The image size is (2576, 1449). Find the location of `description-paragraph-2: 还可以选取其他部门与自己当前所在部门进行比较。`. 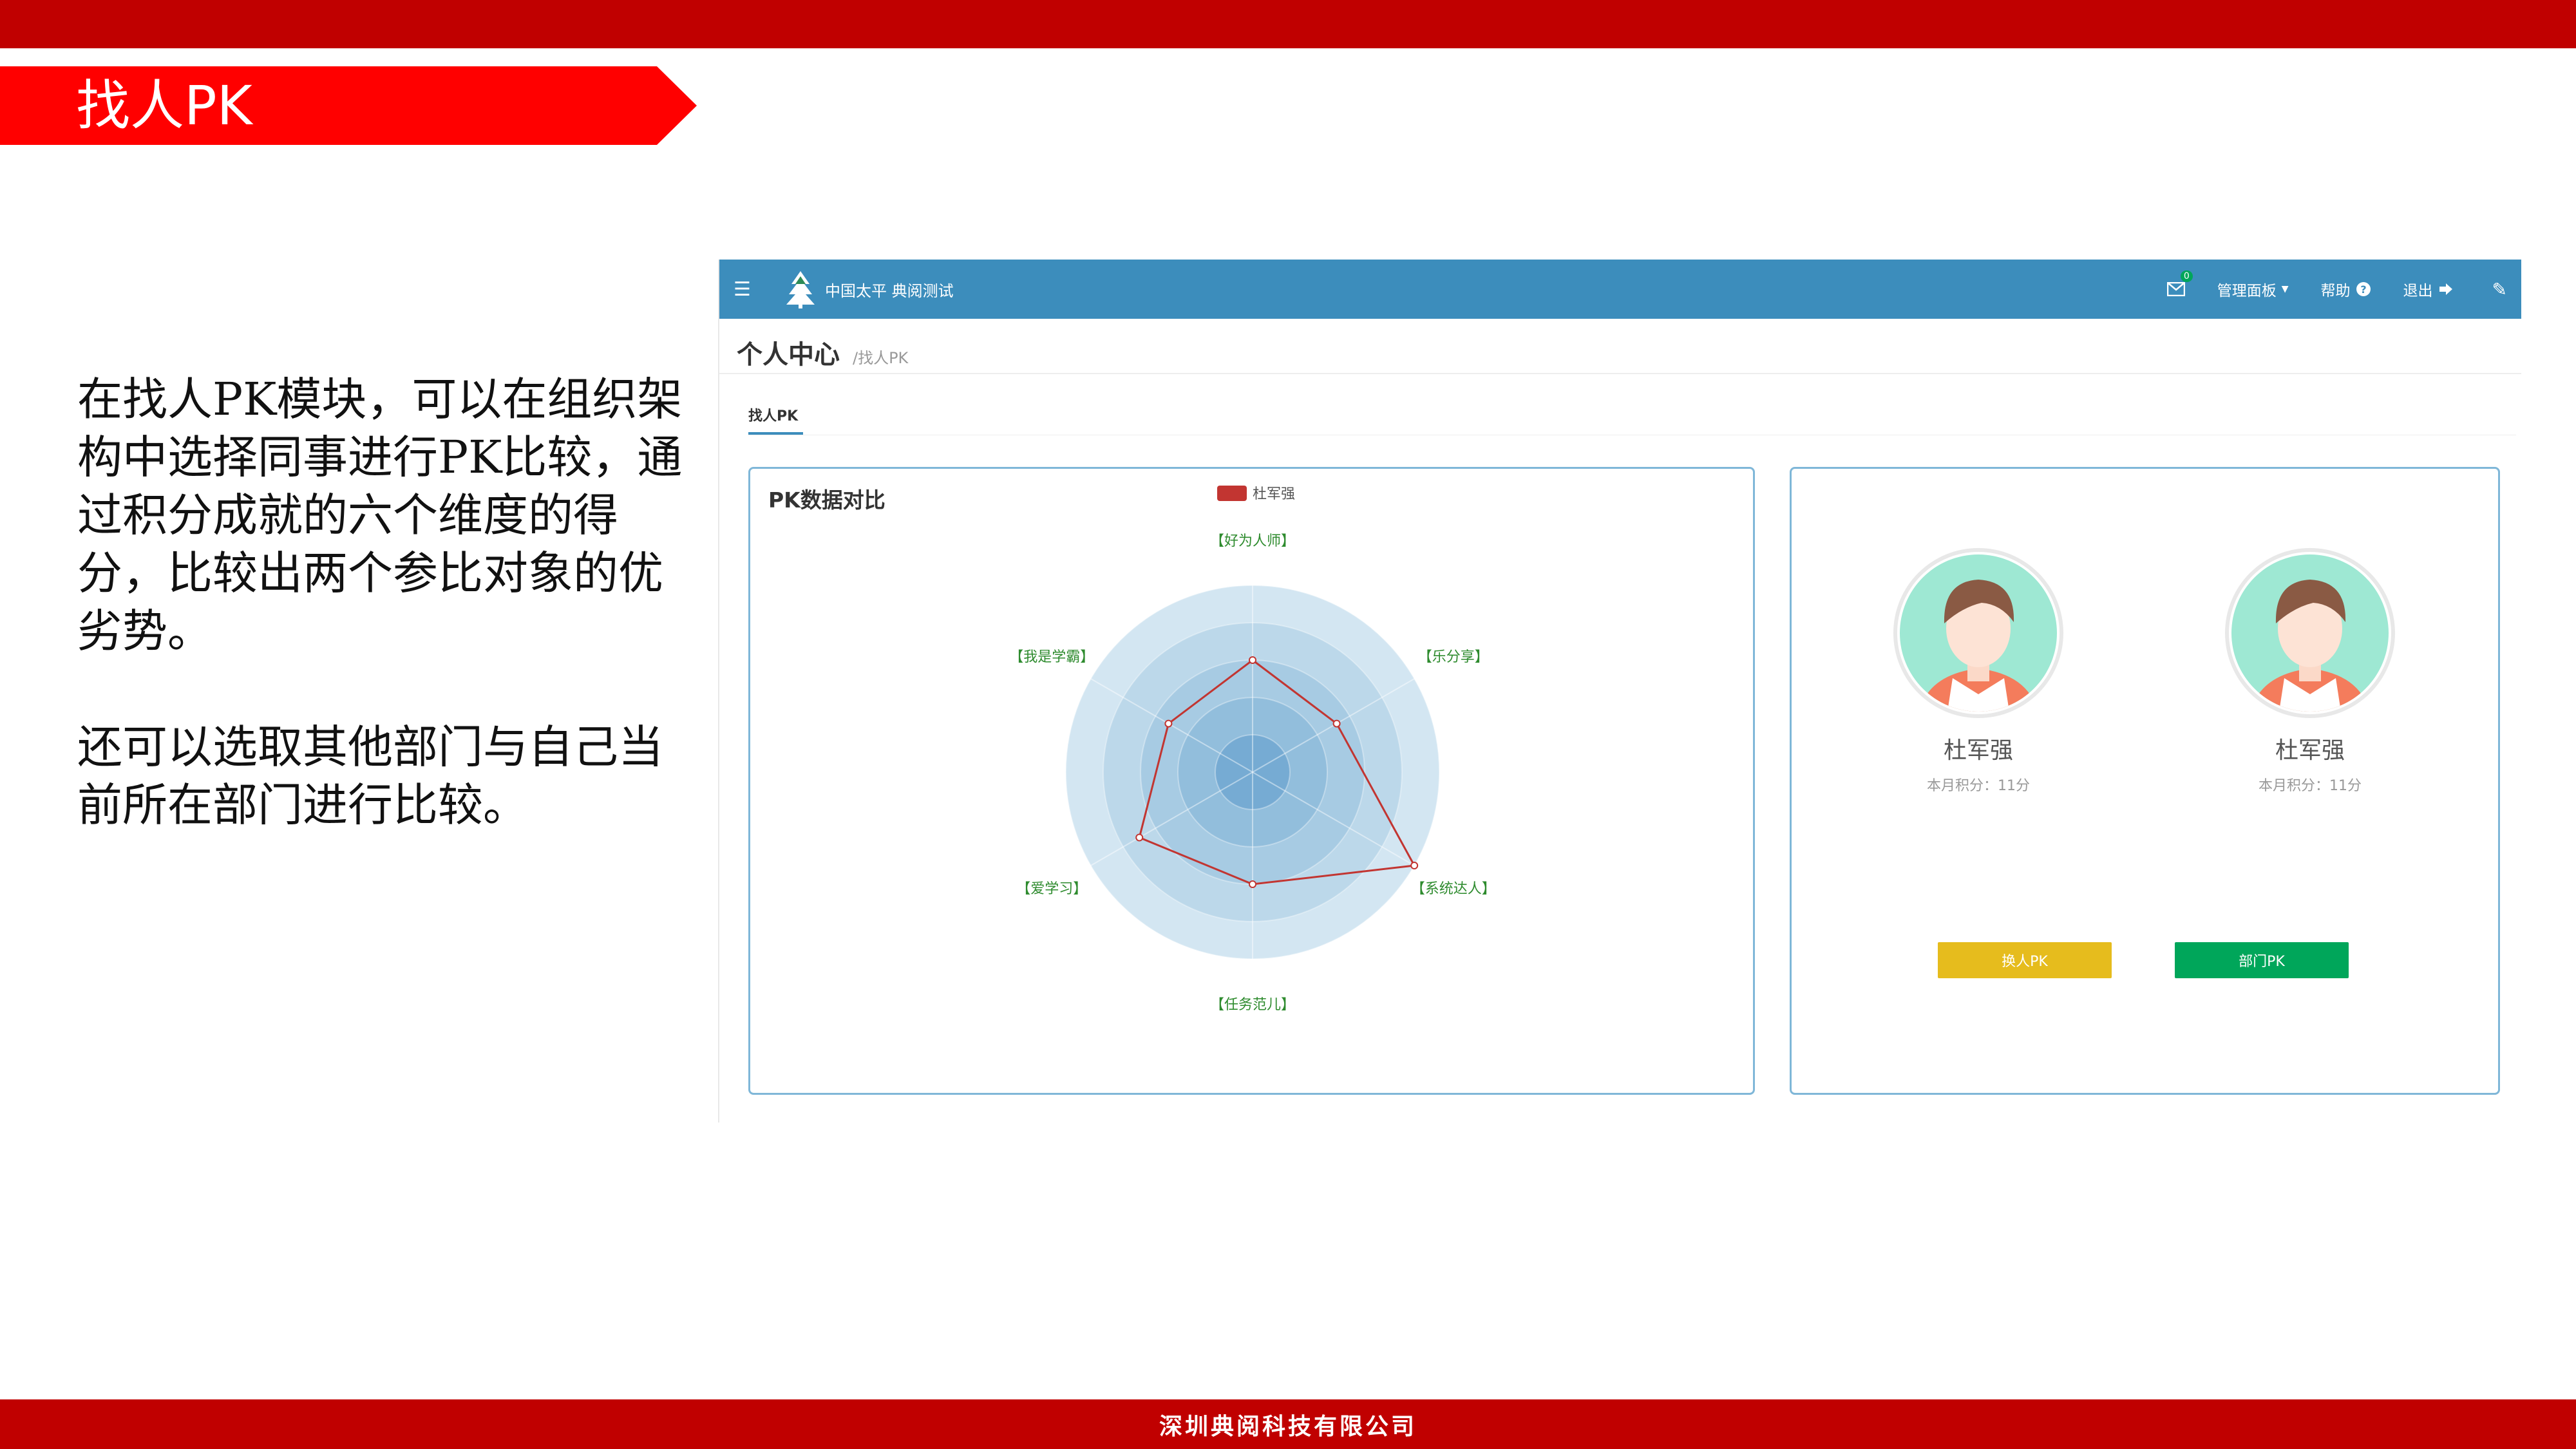

description-paragraph-2: 还可以选取其他部门与自己当前所在部门进行比较。 is located at coordinates (370, 776).